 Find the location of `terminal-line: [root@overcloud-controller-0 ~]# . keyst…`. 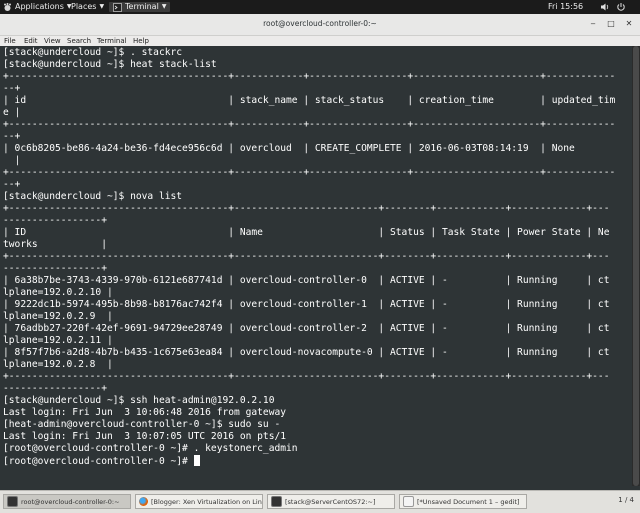

terminal-line: [root@overcloud-controller-0 ~]# . keyst… is located at coordinates (150, 448).